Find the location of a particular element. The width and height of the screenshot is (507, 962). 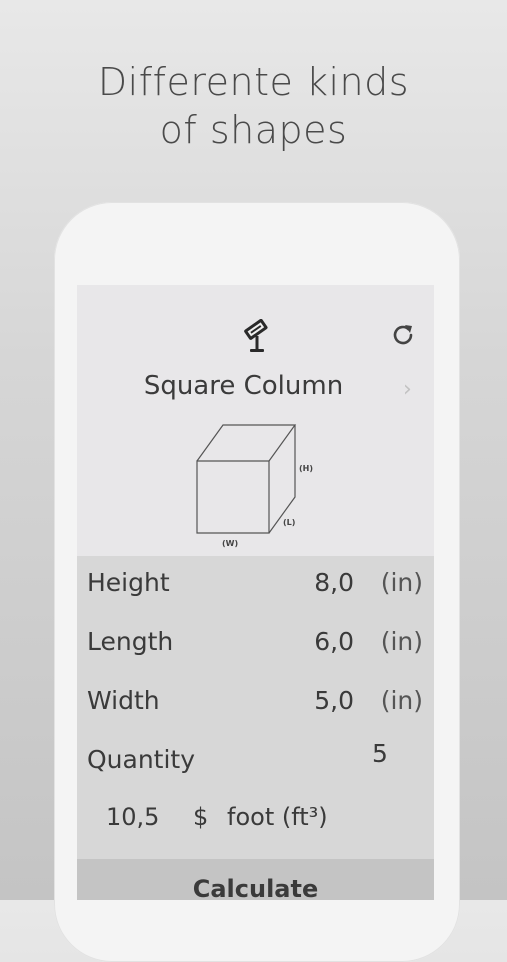

price-row: 10,5 $ foot (ft³) is located at coordinates (255, 821).